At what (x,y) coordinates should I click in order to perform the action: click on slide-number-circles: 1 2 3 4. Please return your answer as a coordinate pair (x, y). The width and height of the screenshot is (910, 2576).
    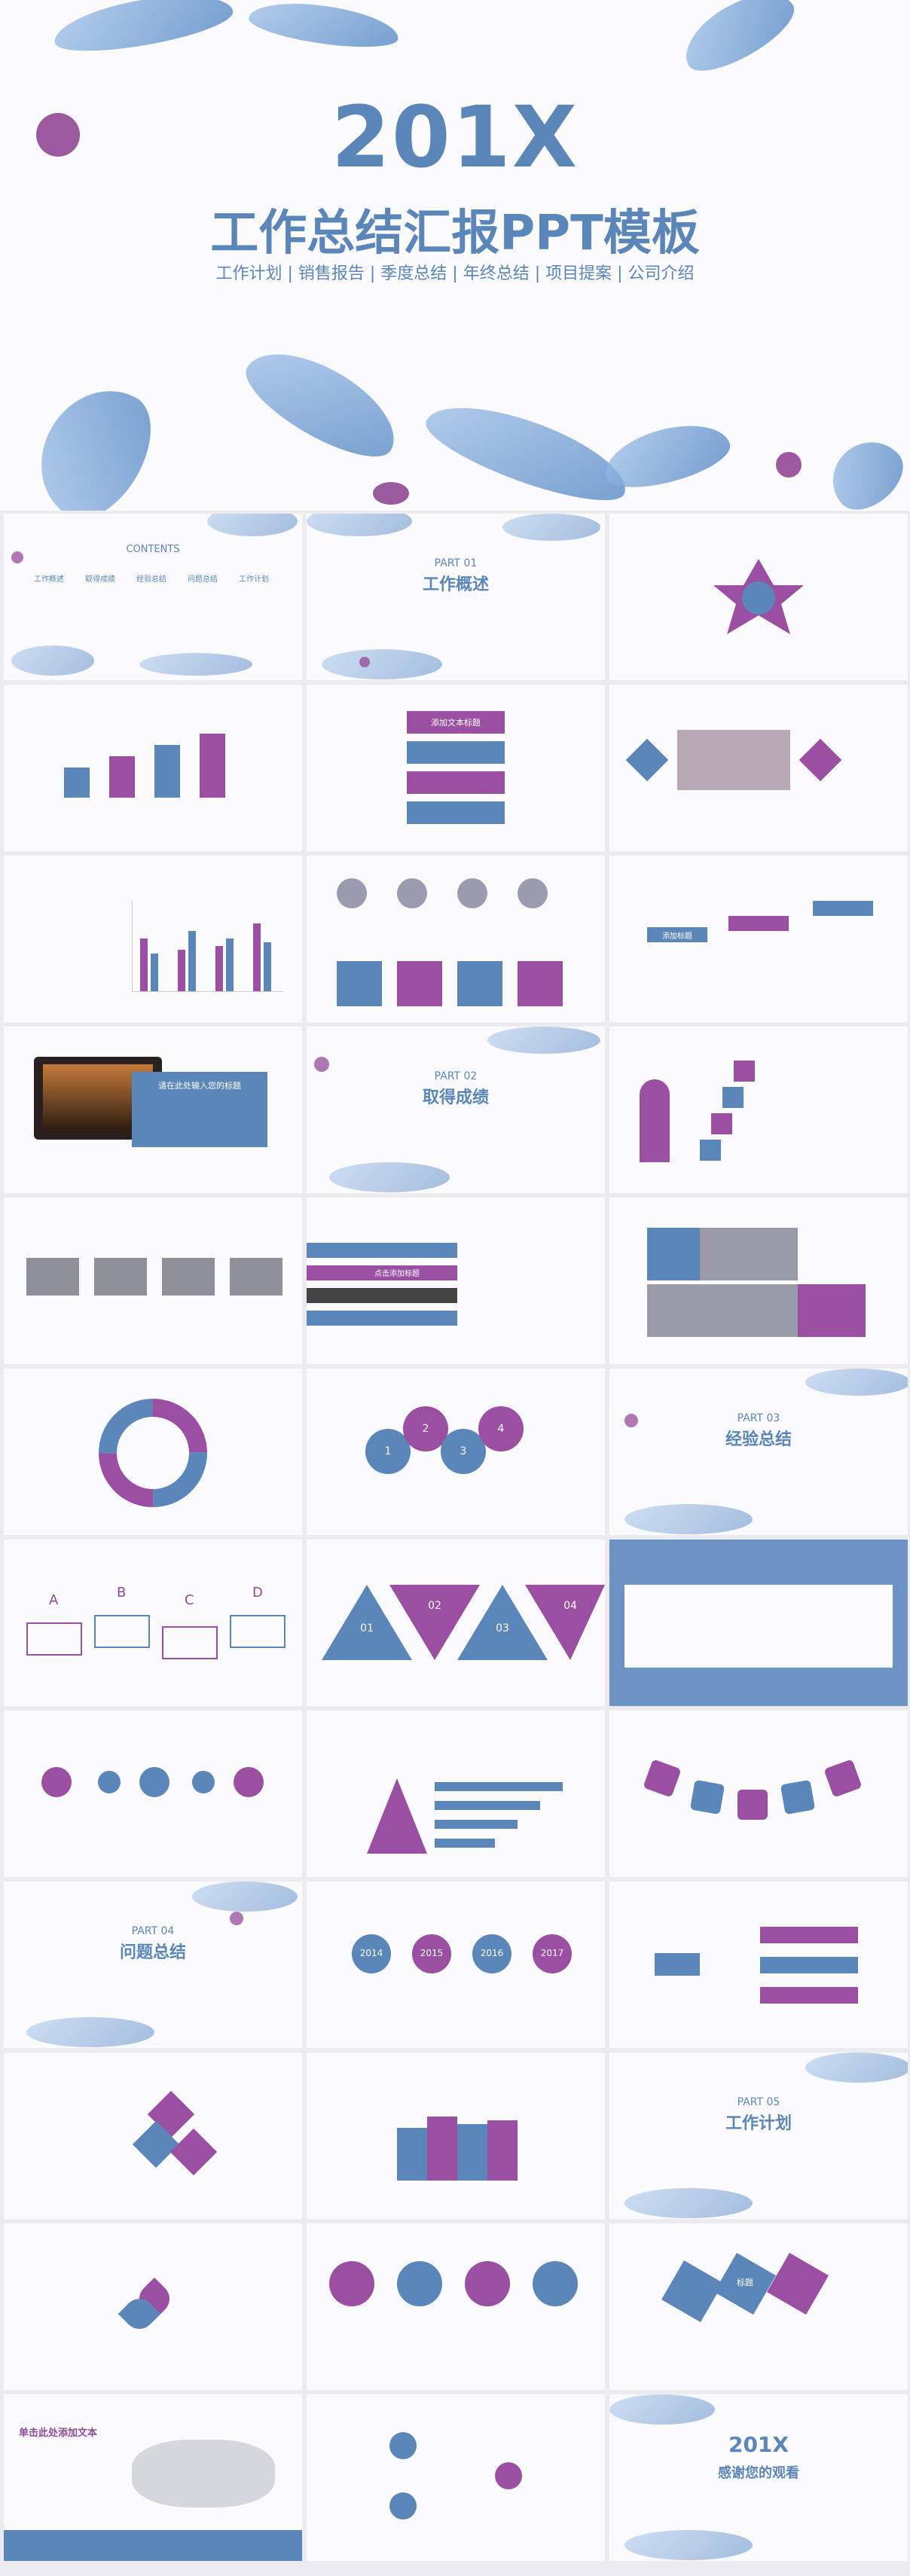
    Looking at the image, I should click on (456, 1452).